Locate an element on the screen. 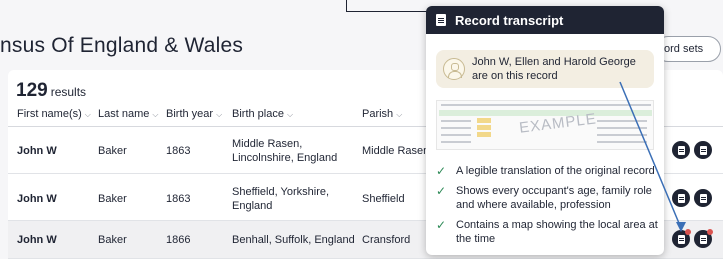 The height and width of the screenshot is (259, 723). column-header-birth-place: Birth place ⌵ is located at coordinates (262, 114).